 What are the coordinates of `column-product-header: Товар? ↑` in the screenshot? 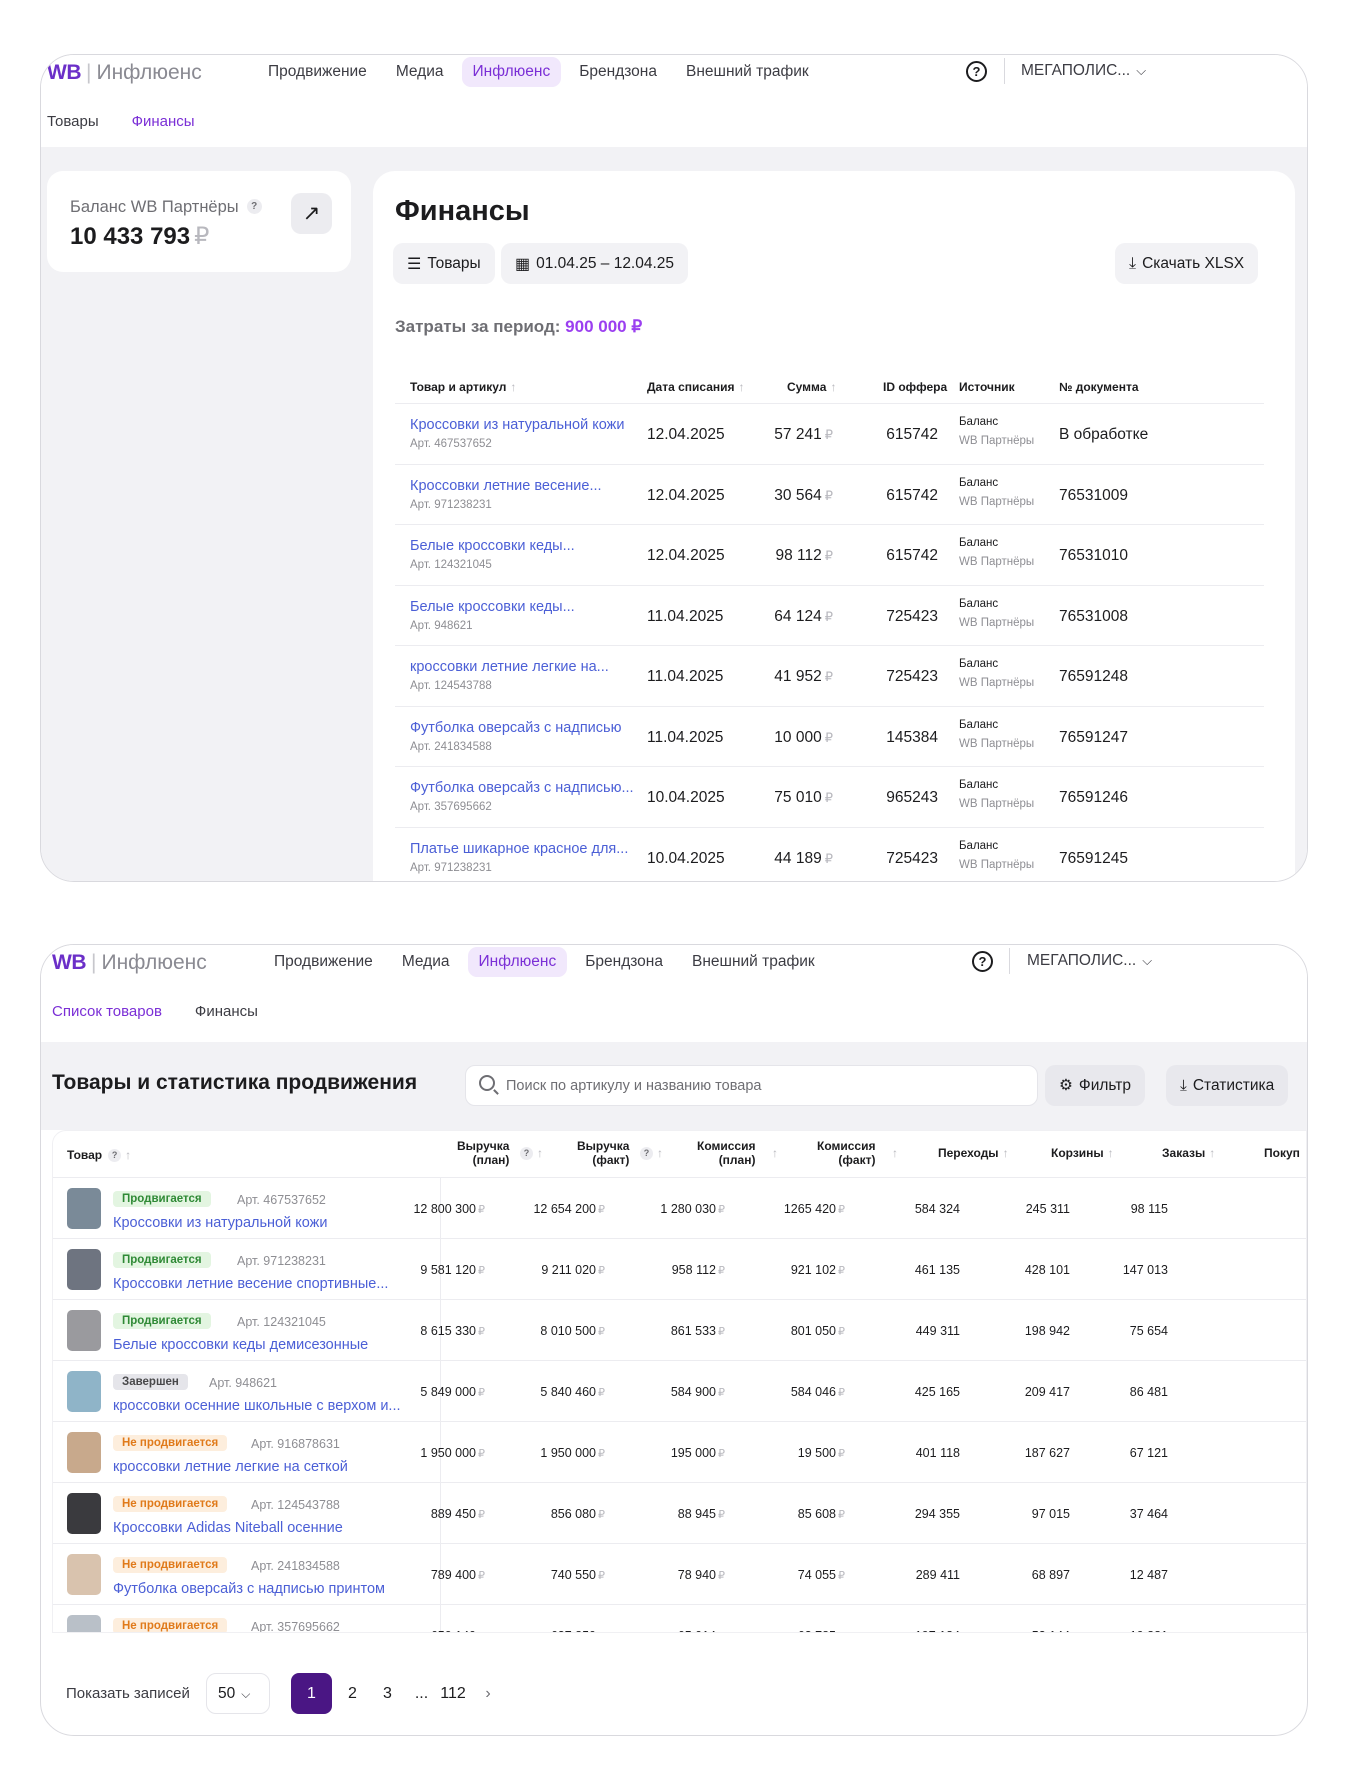 It's located at (99, 1155).